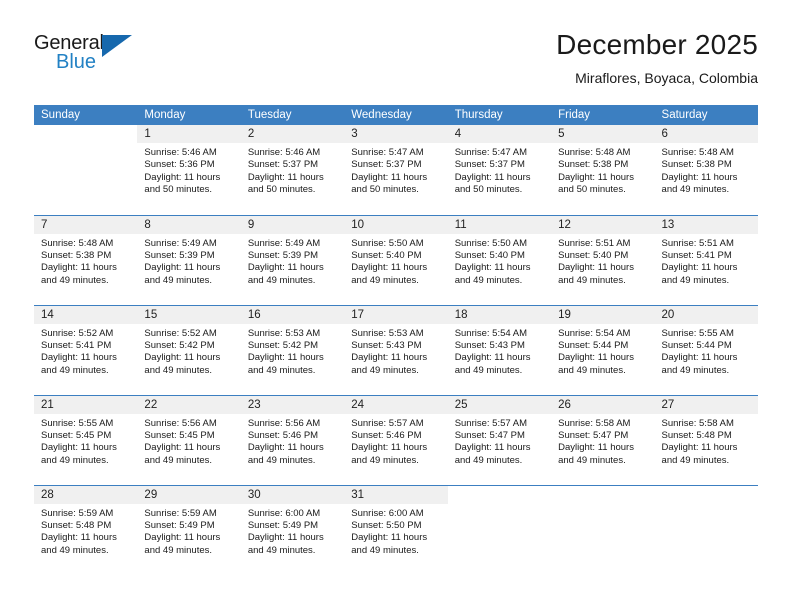 The height and width of the screenshot is (612, 792). Describe the element at coordinates (696, 435) in the screenshot. I see `sunset-text: Sunset: 5:48 PM` at that location.